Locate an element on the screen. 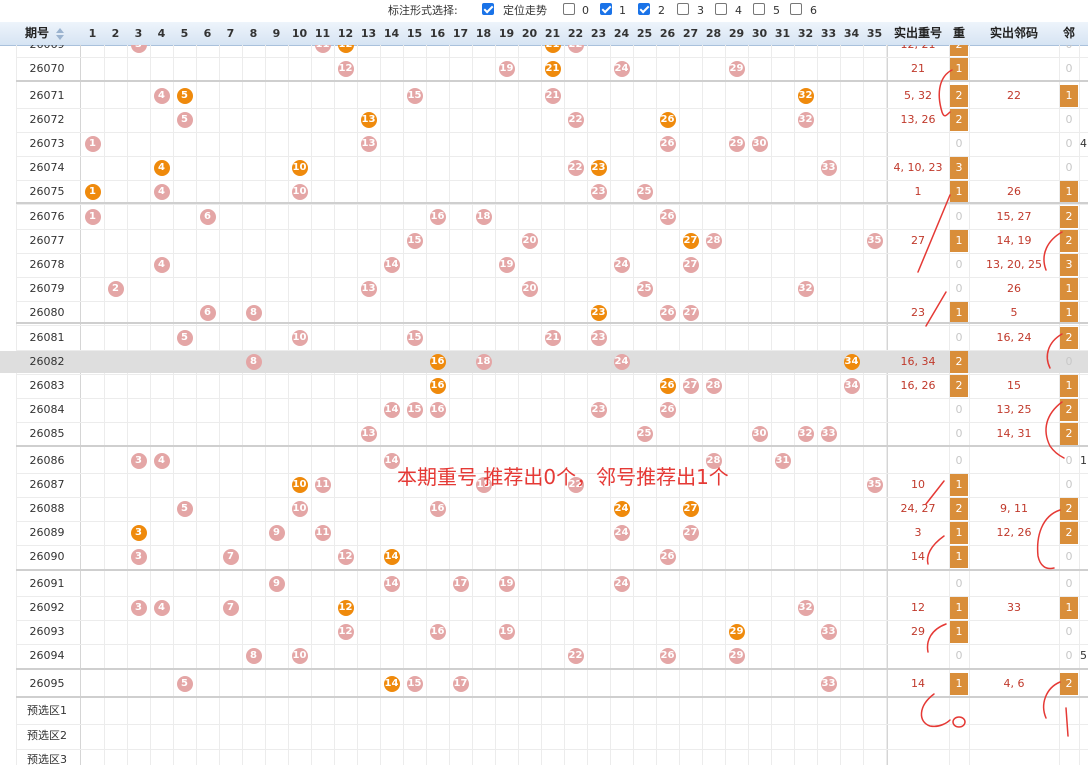 This screenshot has height=765, width=1088. repeat-number-ball: 29 is located at coordinates (736, 632).